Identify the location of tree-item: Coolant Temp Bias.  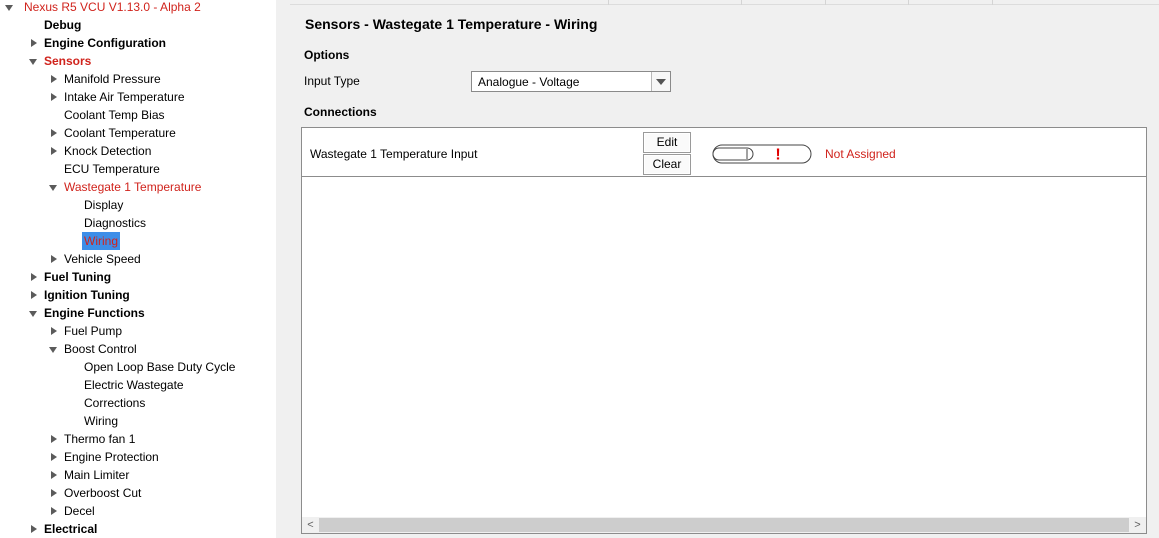
(138, 115).